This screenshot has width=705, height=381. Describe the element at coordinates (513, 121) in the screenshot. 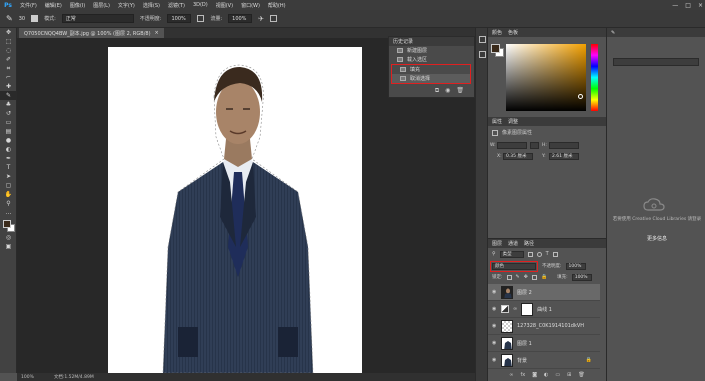

I see `tab-adjustments: 调整` at that location.